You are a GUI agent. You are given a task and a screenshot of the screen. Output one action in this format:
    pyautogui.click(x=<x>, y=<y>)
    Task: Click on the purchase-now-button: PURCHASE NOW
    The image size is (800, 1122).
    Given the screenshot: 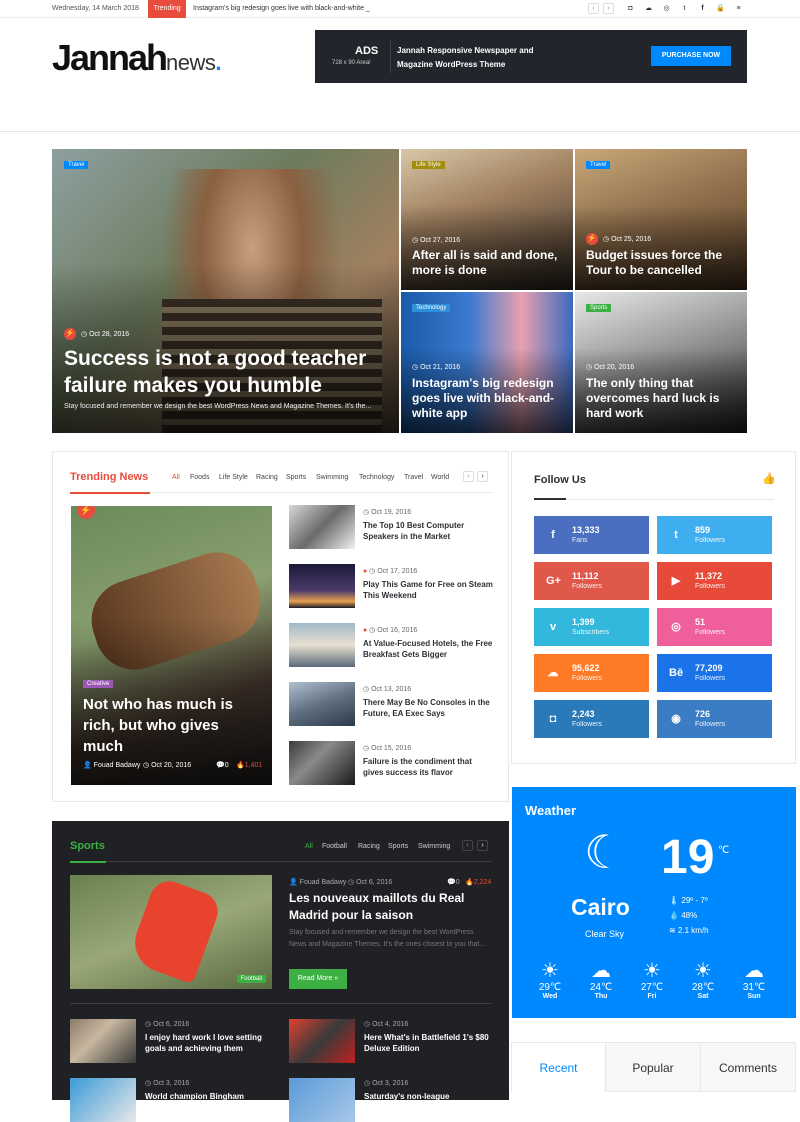 What is the action you would take?
    pyautogui.click(x=691, y=56)
    